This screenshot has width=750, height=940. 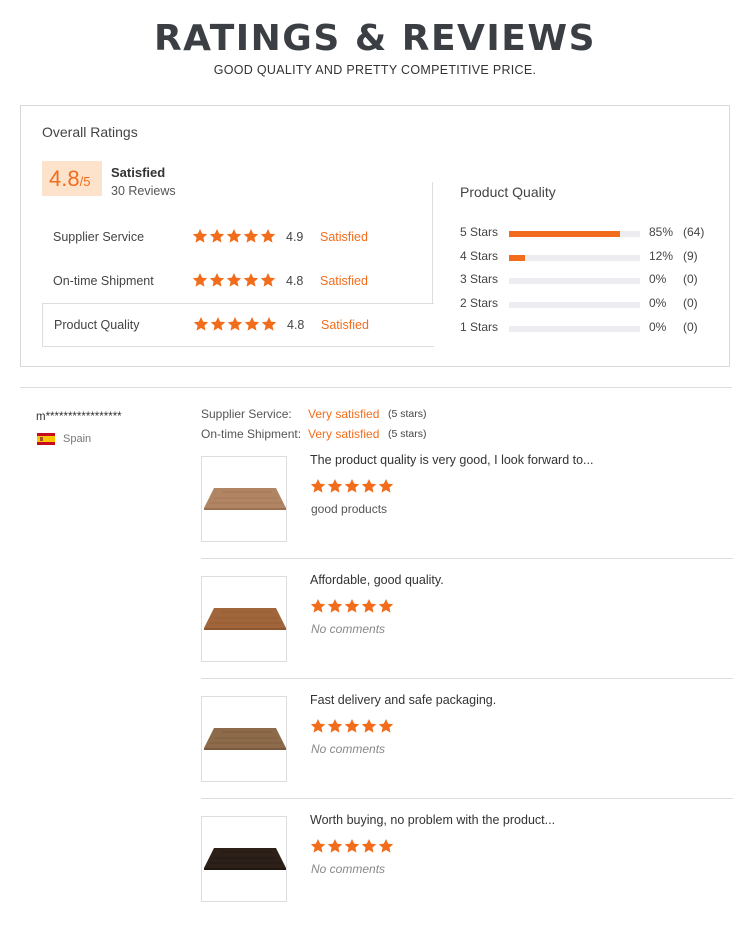 What do you see at coordinates (85, 181) in the screenshot?
I see `overall-score-max: /5` at bounding box center [85, 181].